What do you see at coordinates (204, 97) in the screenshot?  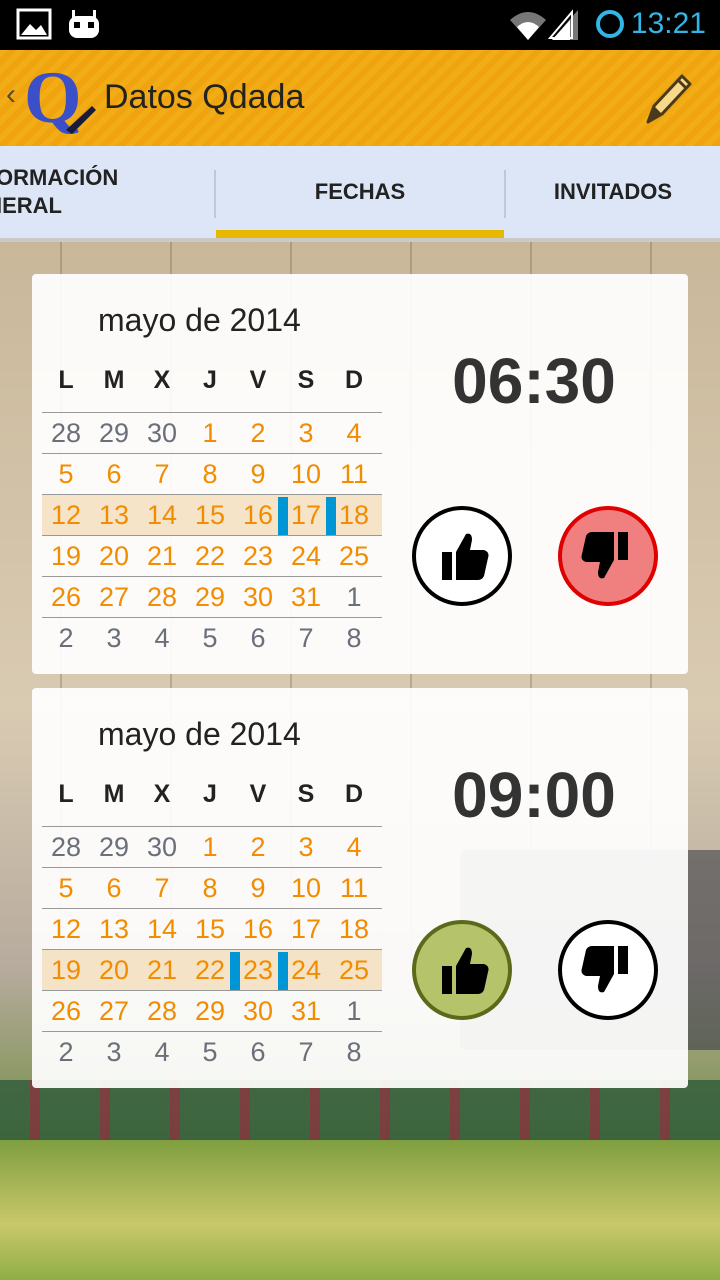 I see `screen-title: Datos Qdada` at bounding box center [204, 97].